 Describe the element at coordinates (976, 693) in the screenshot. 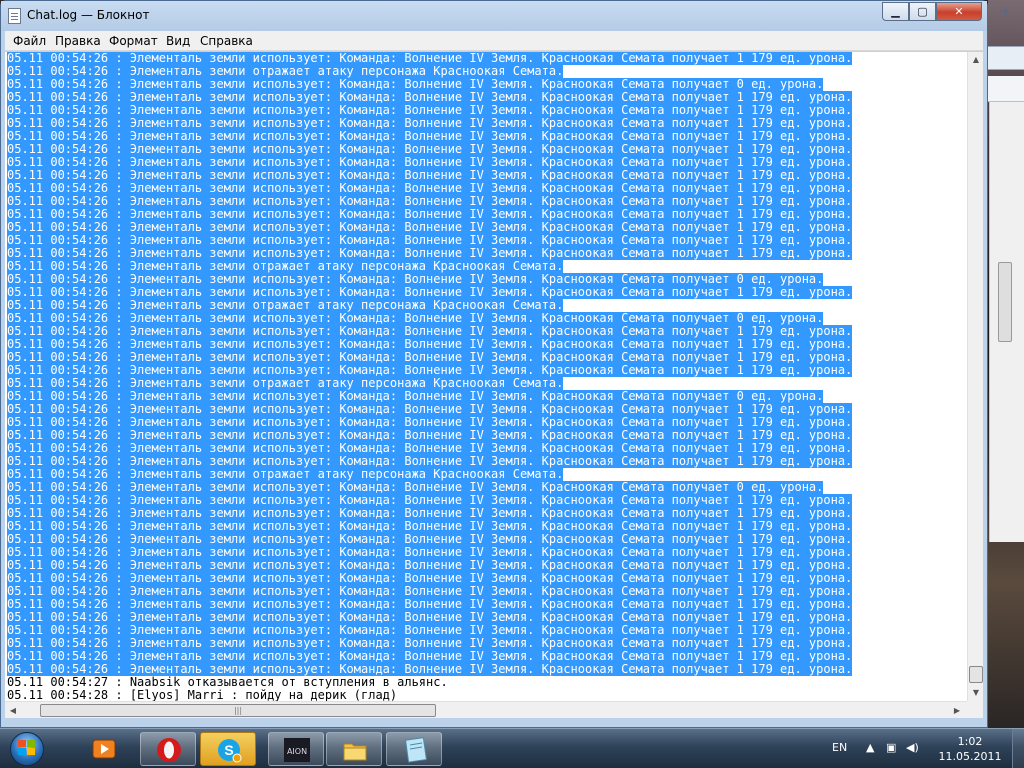

I see `scroll-down-arrow-icon: ▼` at that location.